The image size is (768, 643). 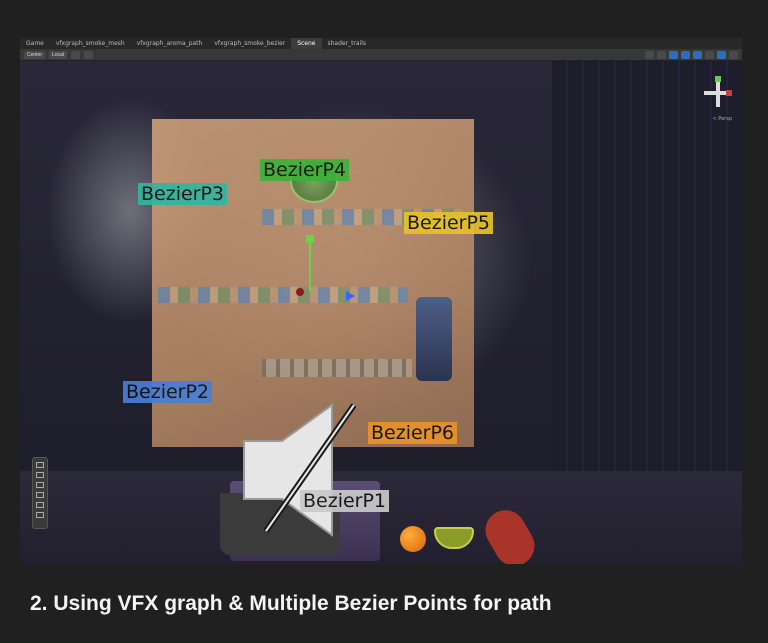 I want to click on move-gizmo-z-arrow, so click(x=350, y=296).